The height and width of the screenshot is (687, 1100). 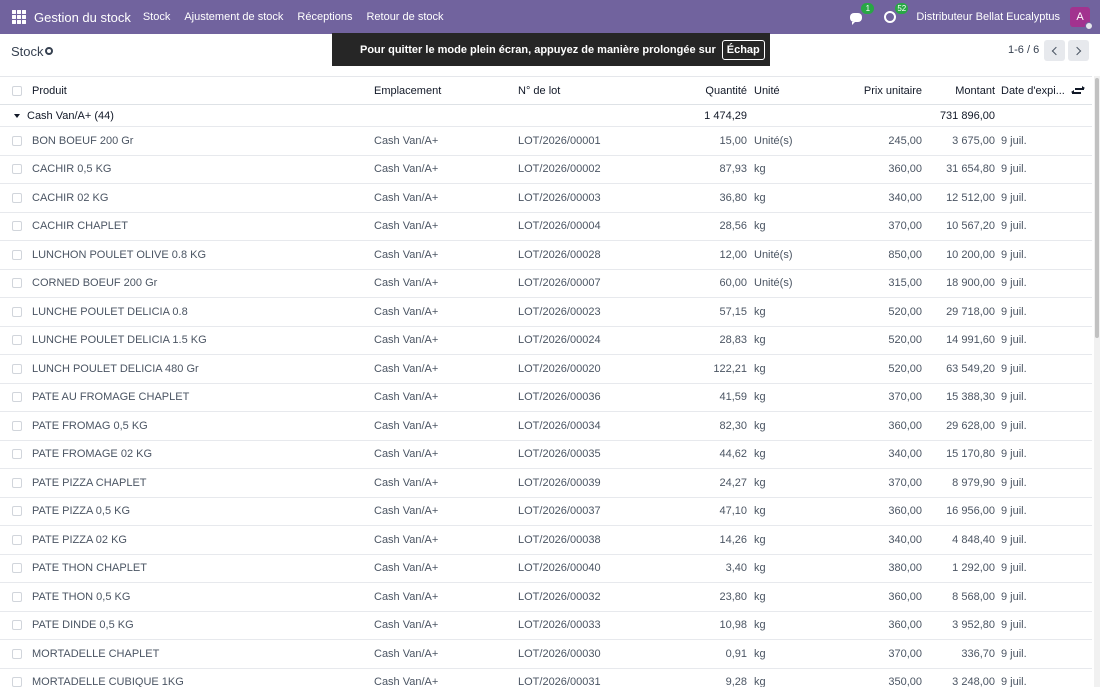 What do you see at coordinates (973, 482) in the screenshot?
I see `cell-amount: 8 979,90` at bounding box center [973, 482].